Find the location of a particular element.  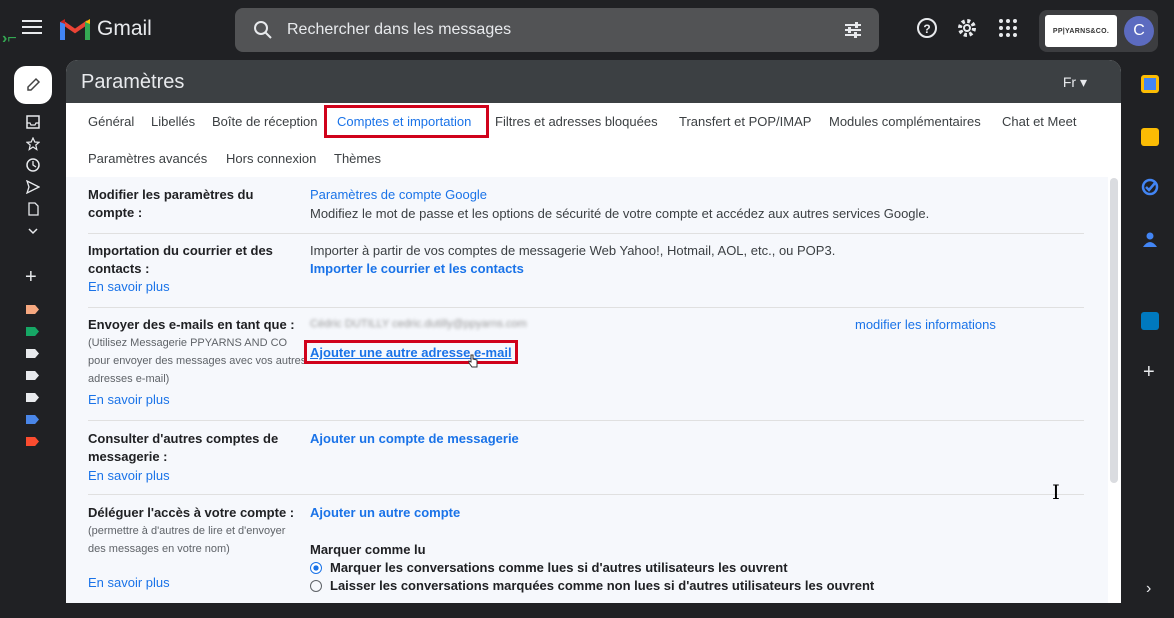

starred-icon is located at coordinates (33, 144).